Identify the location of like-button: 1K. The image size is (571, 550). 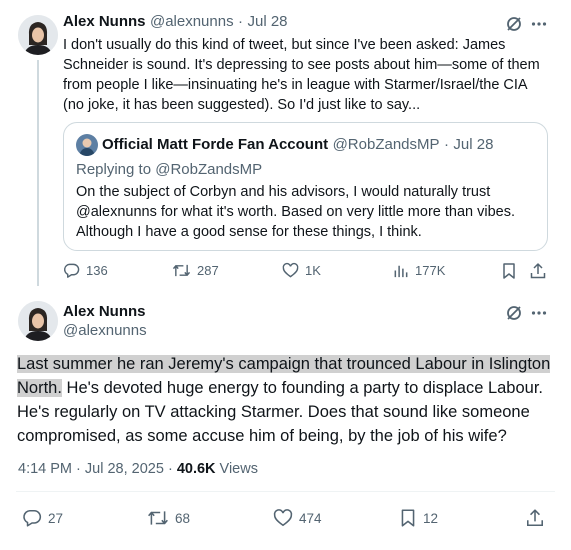
(301, 270).